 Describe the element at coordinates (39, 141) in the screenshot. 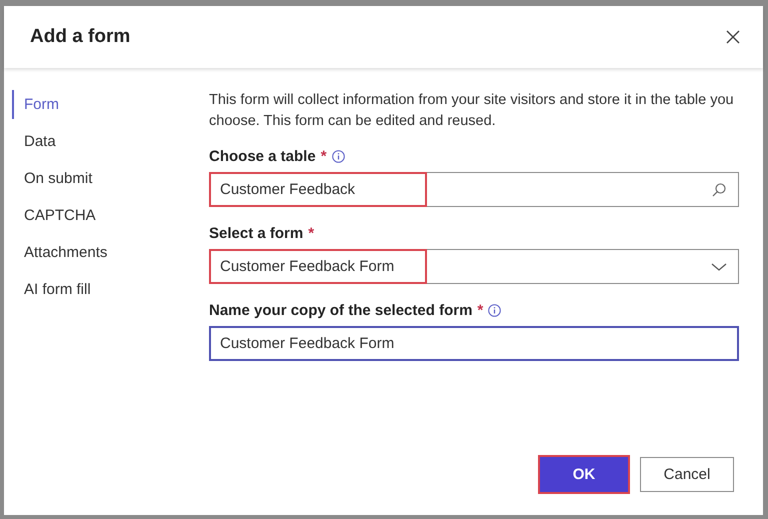

I see `sidebar-item: Data` at that location.